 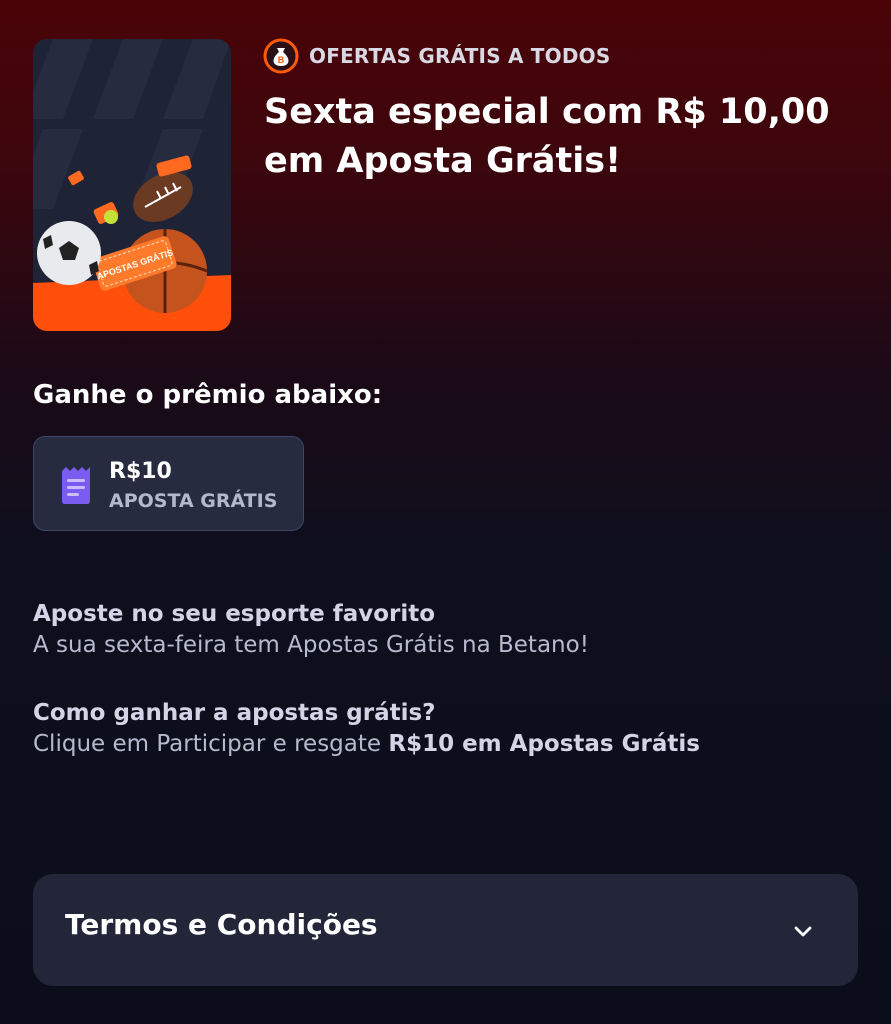 I want to click on info-text-prefix: Clique em Participar e resgate, so click(x=211, y=744).